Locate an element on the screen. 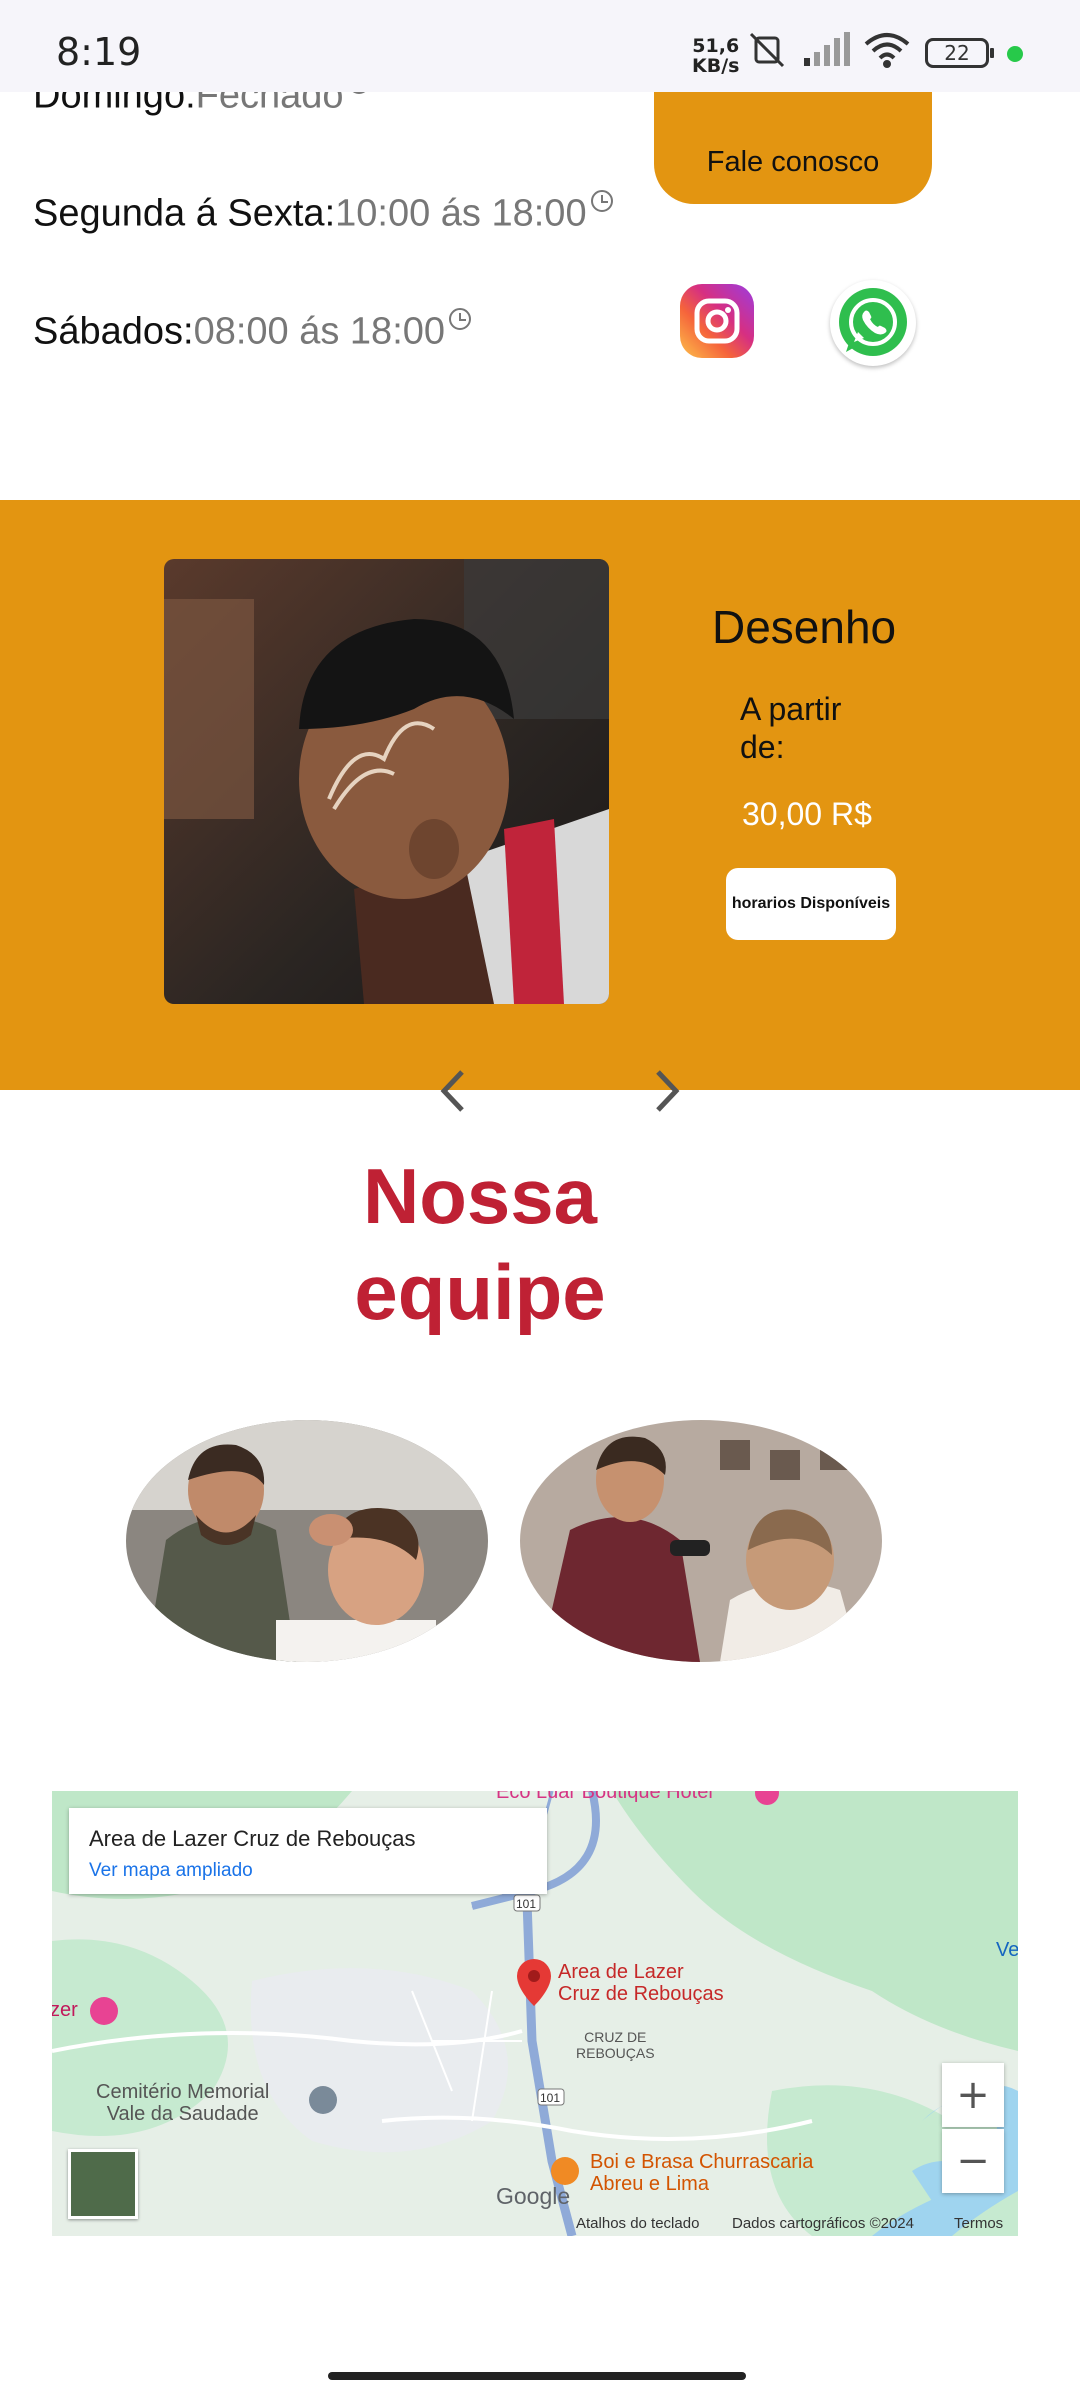 The width and height of the screenshot is (1080, 2400). mute-vibrate-icon is located at coordinates (767, 50).